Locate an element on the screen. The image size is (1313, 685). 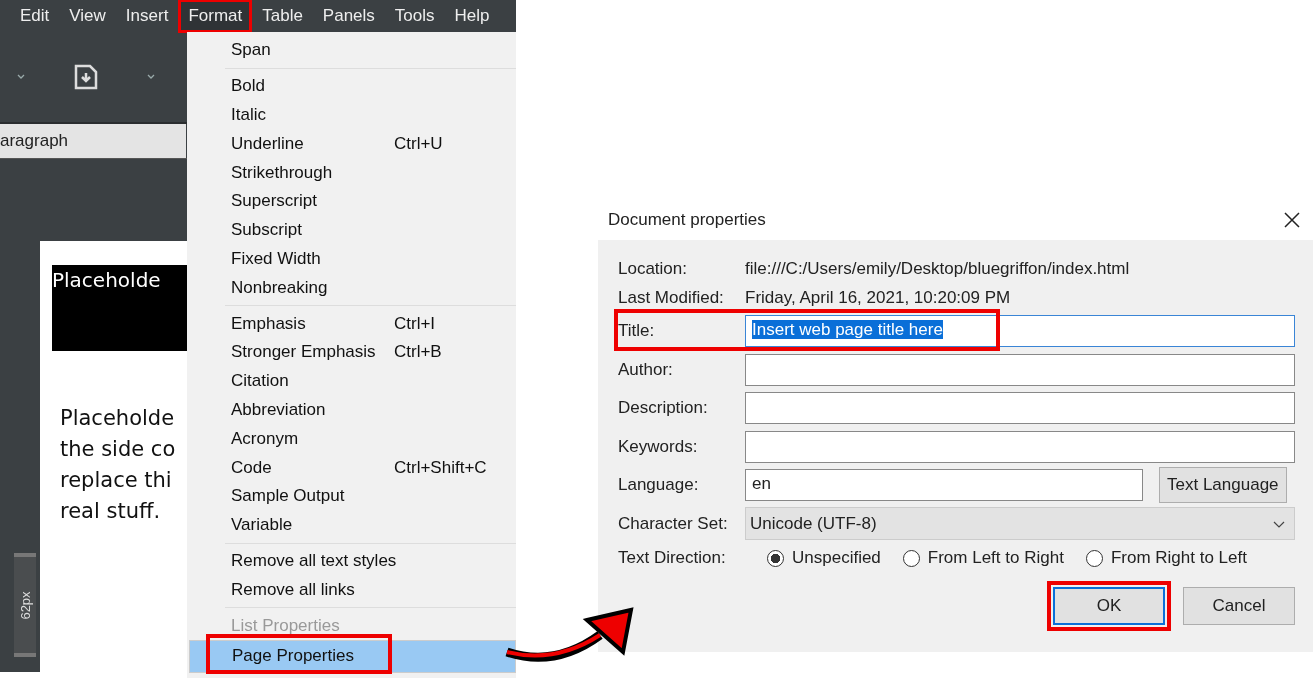
radio-option: Unspecified is located at coordinates (824, 558).